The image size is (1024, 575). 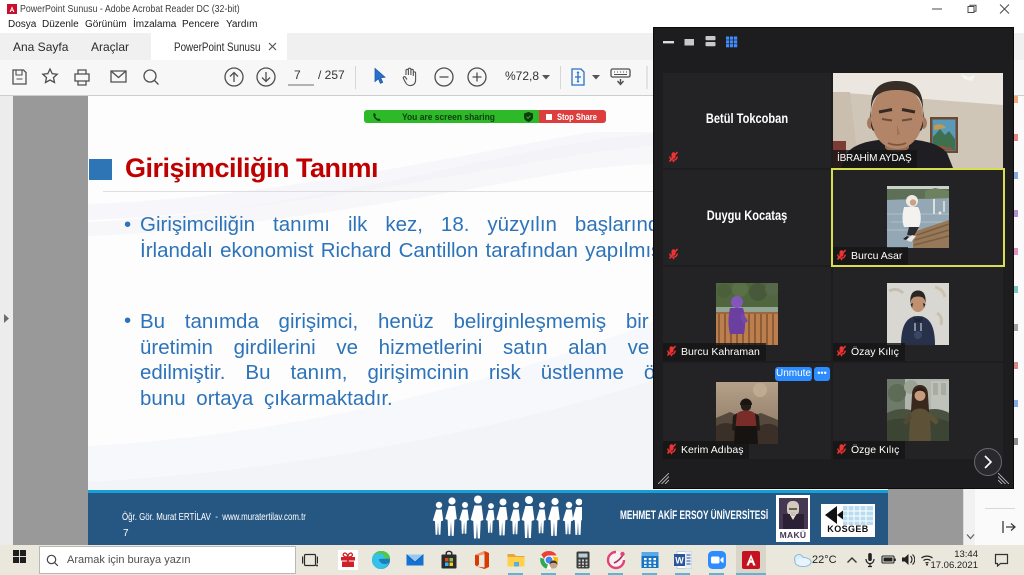 What do you see at coordinates (679, 560) in the screenshot?
I see `svg-text: W` at bounding box center [679, 560].